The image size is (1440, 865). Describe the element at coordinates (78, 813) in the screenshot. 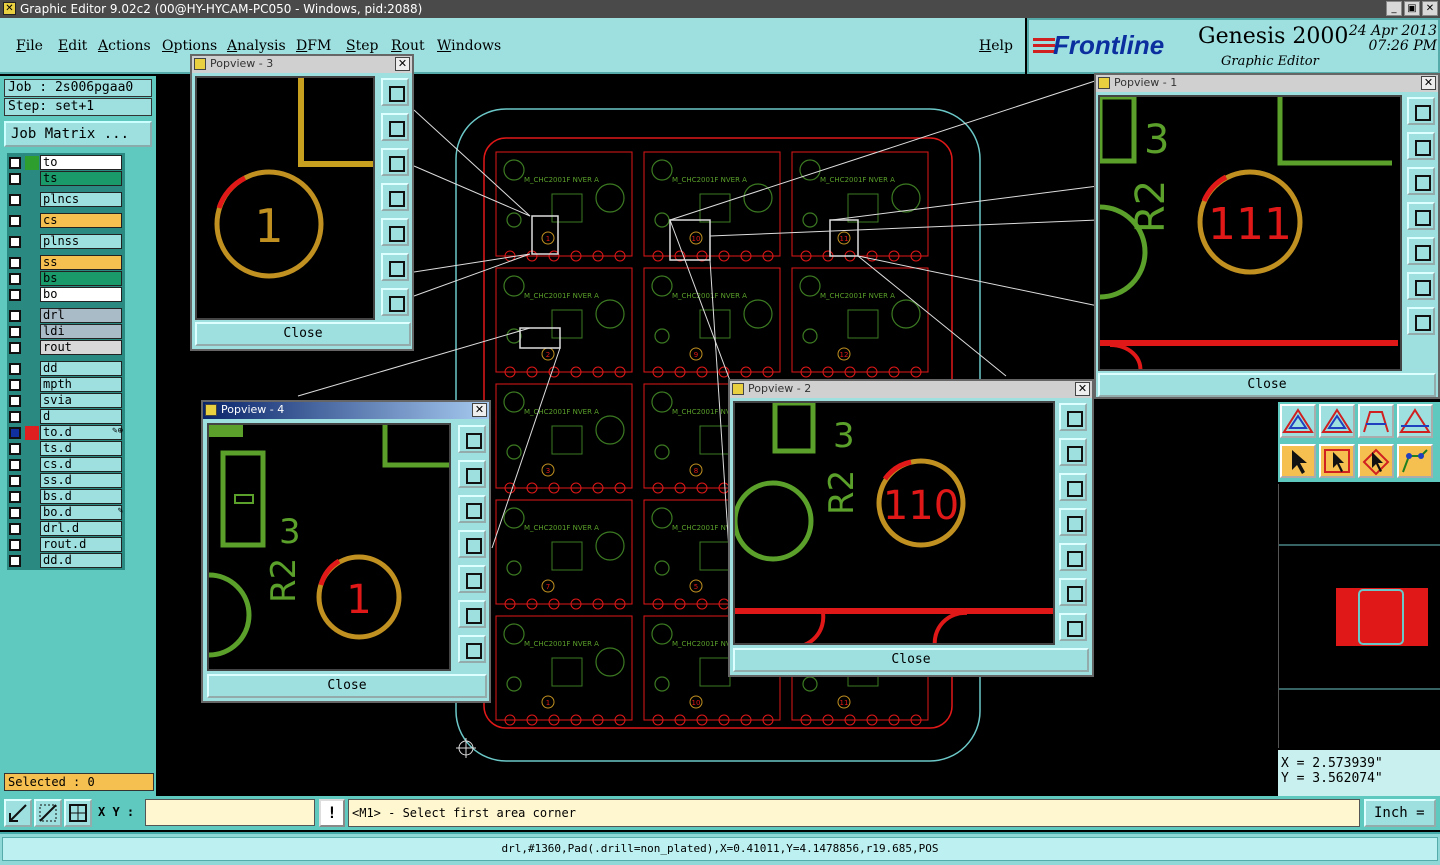

I see `grid-icon` at that location.